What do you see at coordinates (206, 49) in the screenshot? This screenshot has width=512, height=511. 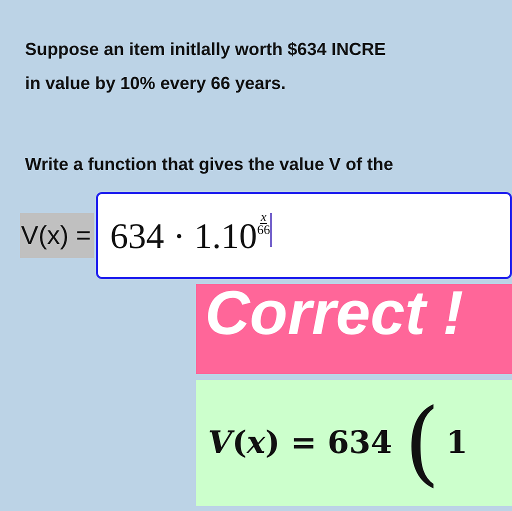 I see `problem-text: Suppose an item initlally worth $634 INCRE` at bounding box center [206, 49].